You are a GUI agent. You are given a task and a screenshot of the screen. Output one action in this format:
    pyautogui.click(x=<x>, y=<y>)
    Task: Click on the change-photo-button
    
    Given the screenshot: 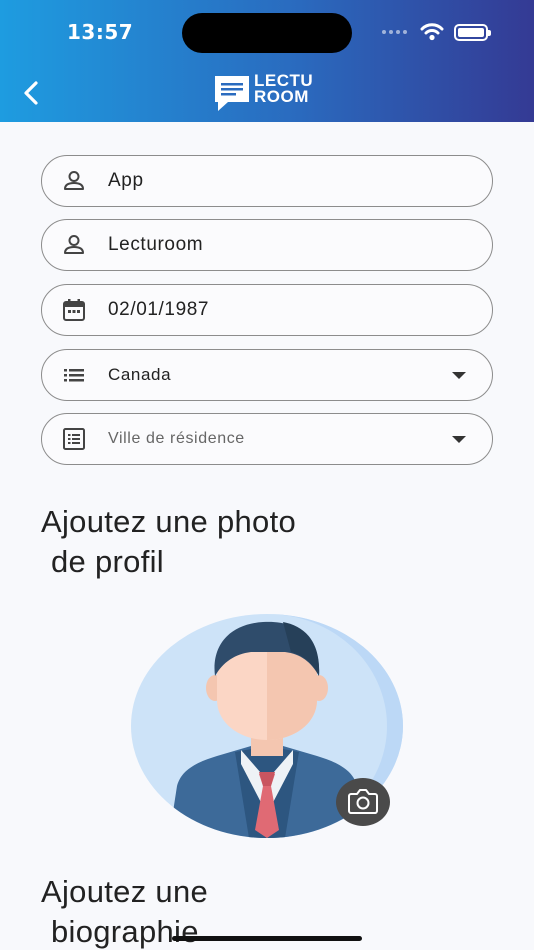 What is the action you would take?
    pyautogui.click(x=363, y=802)
    